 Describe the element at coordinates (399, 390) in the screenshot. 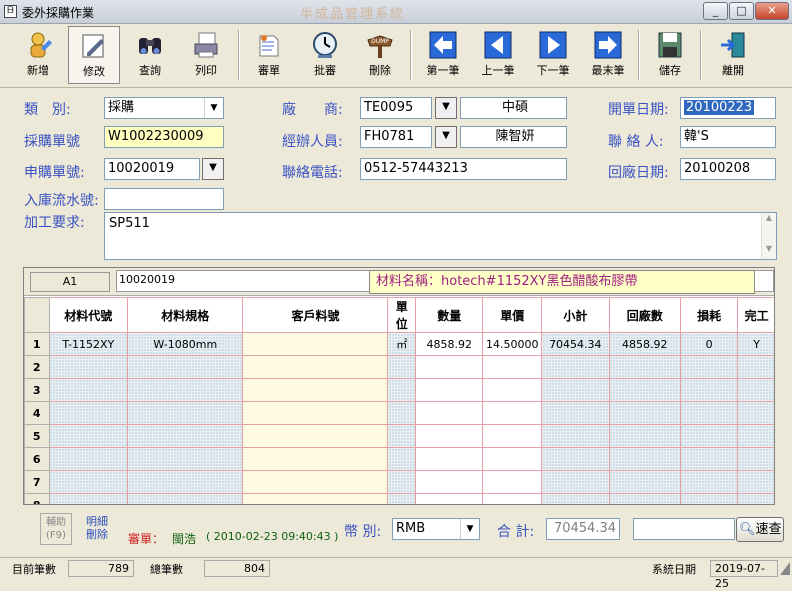

I see `table-row: 3` at that location.